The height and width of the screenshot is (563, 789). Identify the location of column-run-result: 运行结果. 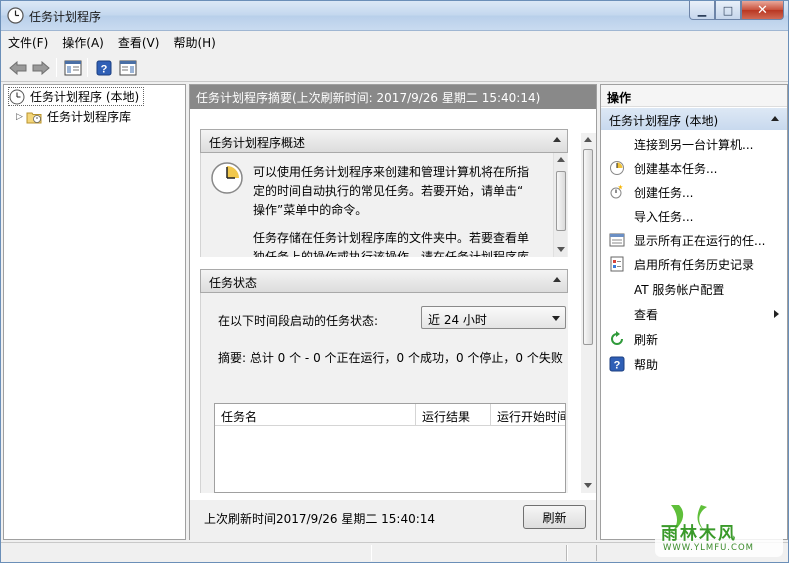
(453, 415).